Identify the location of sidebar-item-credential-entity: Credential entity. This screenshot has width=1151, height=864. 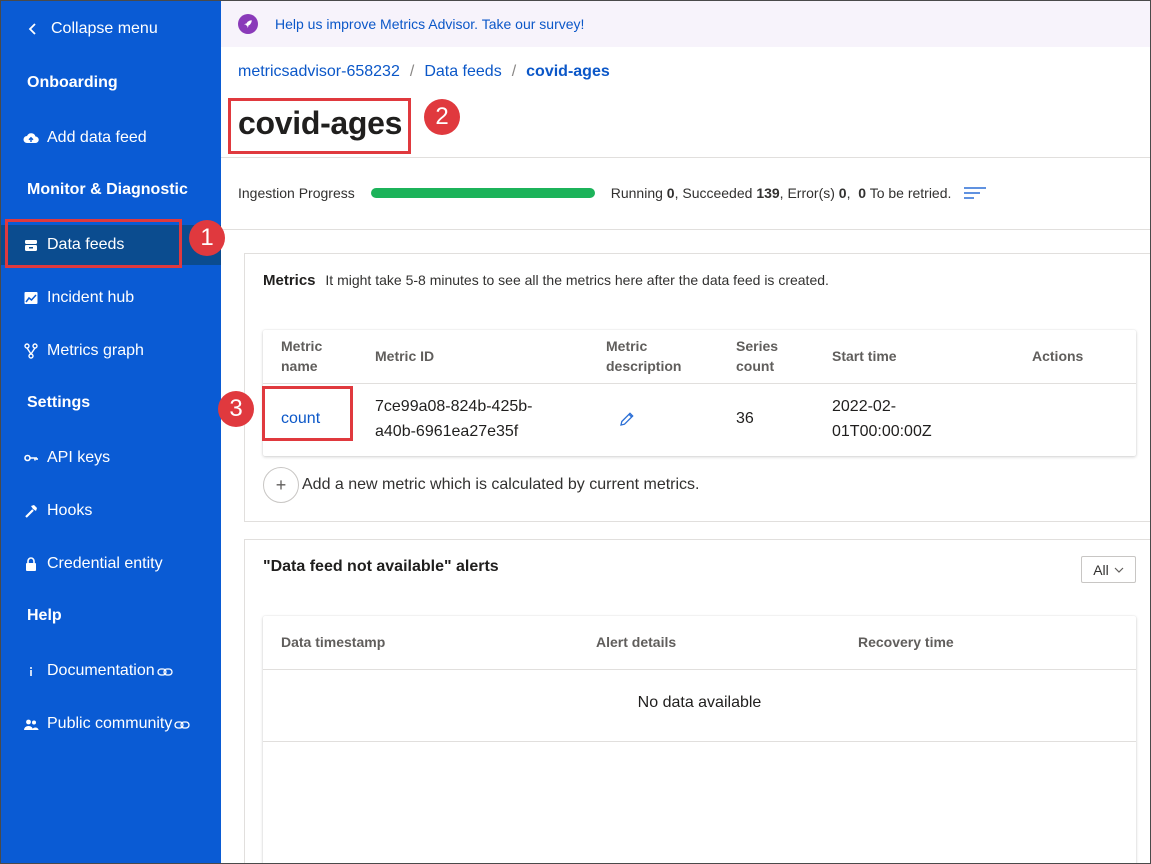
(111, 564).